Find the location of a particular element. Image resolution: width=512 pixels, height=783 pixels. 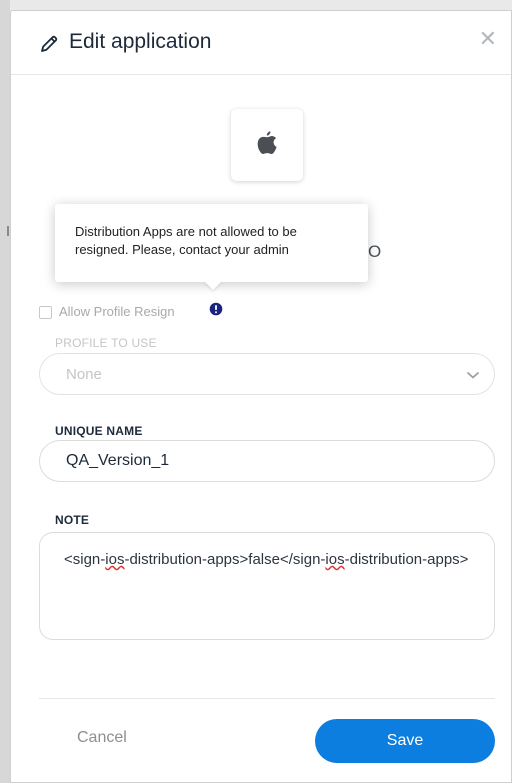

save-button: Save is located at coordinates (405, 741).